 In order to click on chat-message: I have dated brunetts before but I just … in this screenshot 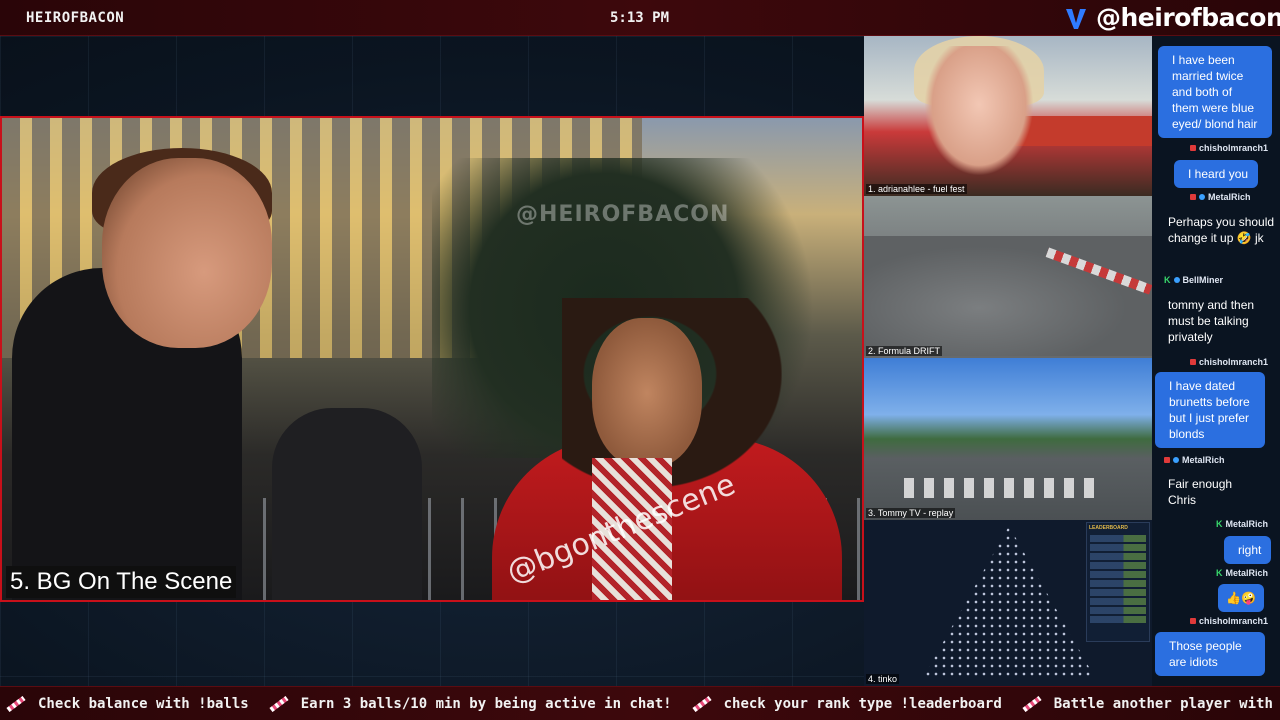, I will do `click(1210, 410)`.